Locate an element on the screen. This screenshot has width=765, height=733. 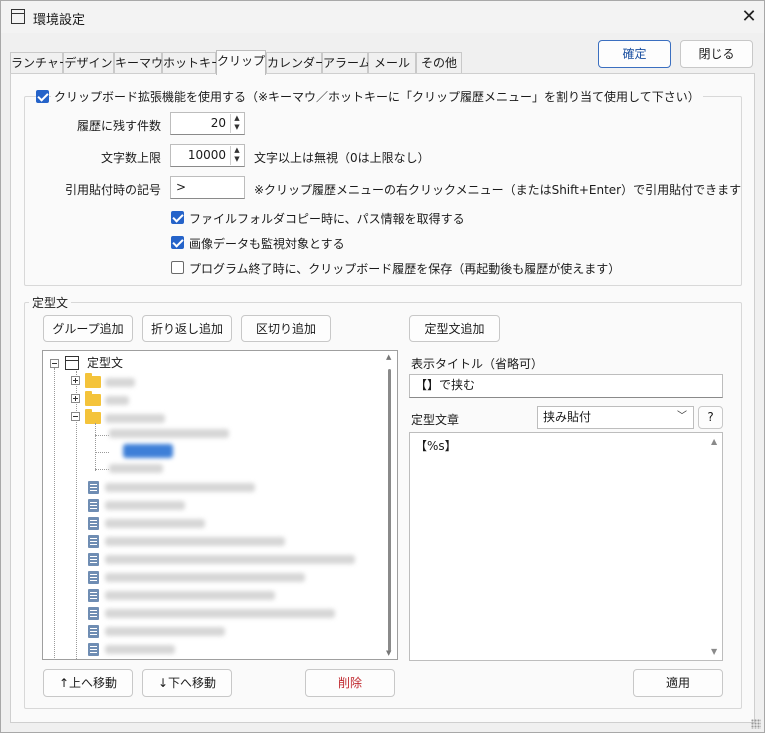
move-up-button: ↑上へ移動 is located at coordinates (88, 683).